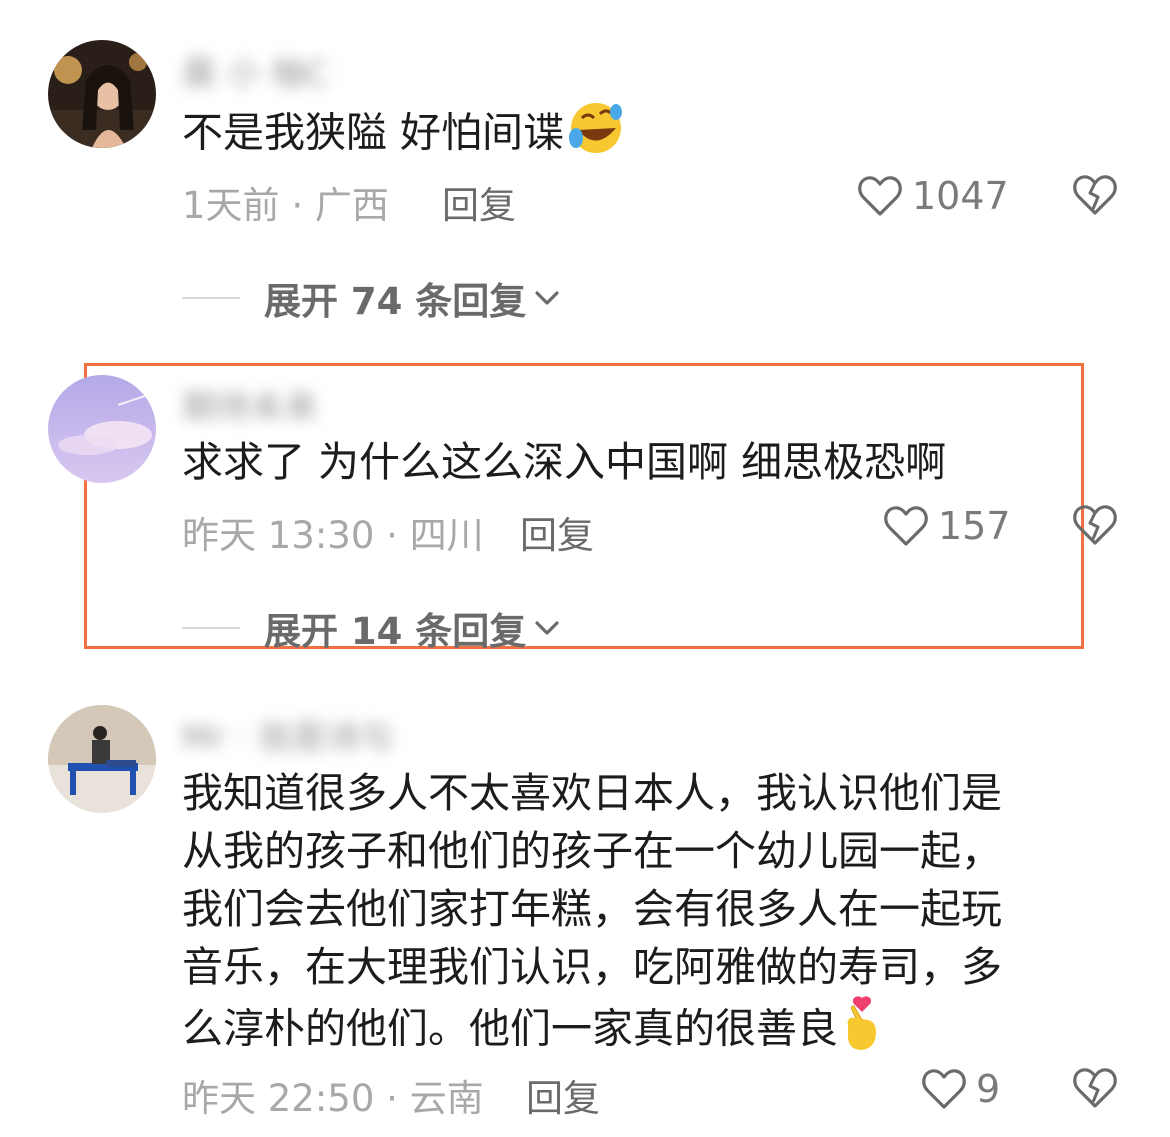 The height and width of the screenshot is (1137, 1170). I want to click on rolling-laughing-emoji, so click(595, 135).